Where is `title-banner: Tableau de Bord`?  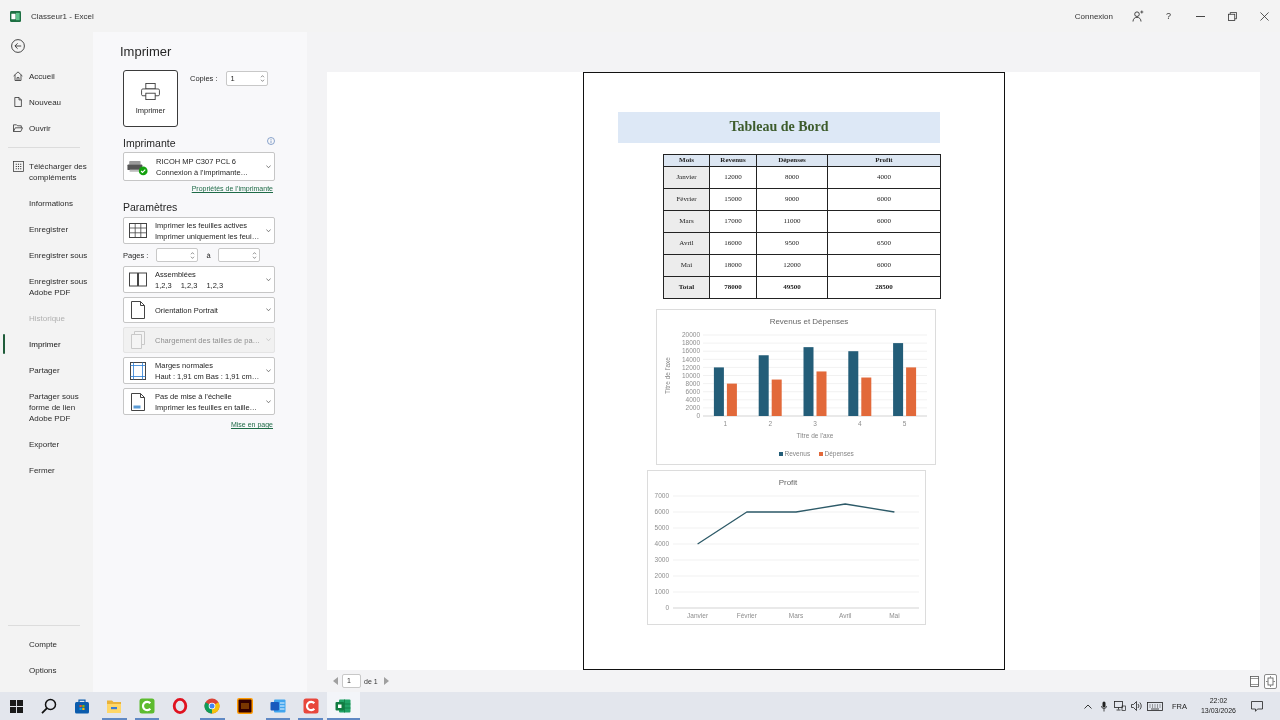
title-banner: Tableau de Bord is located at coordinates (779, 127).